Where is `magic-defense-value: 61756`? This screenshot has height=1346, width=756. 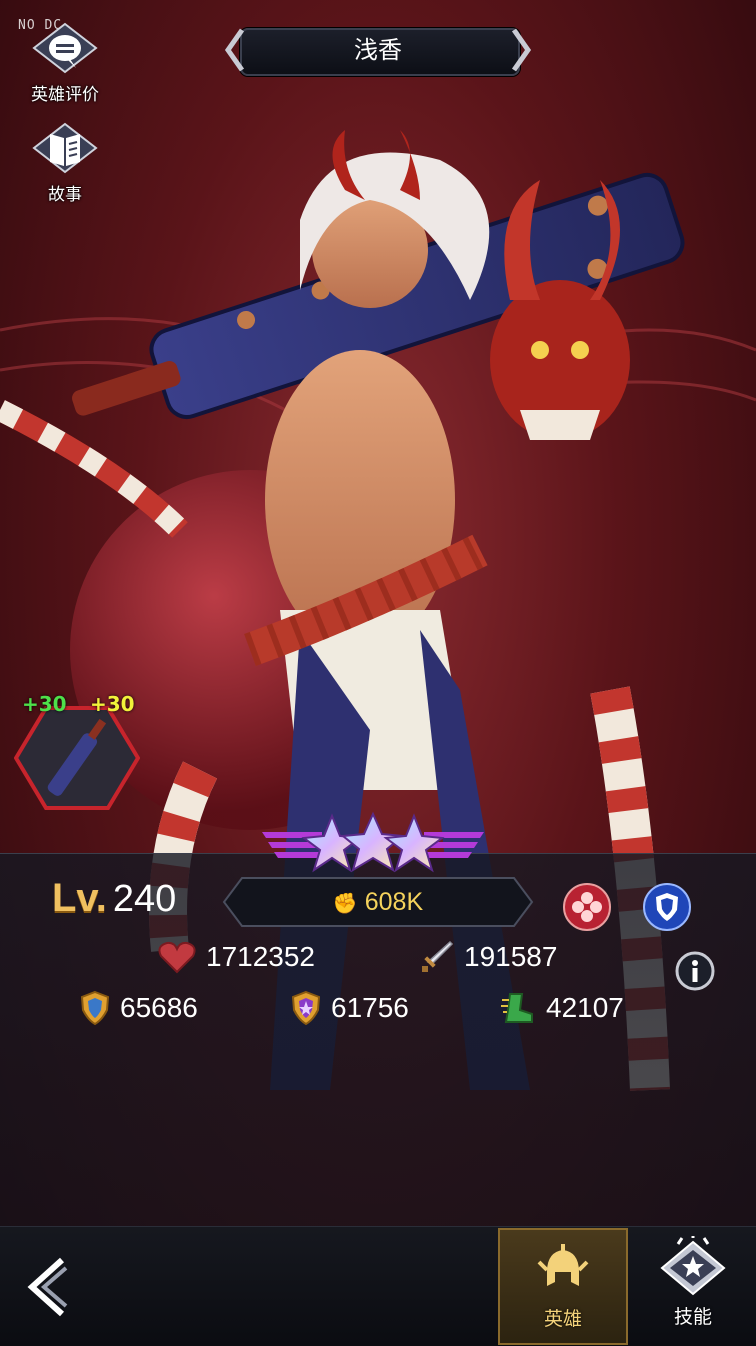 magic-defense-value: 61756 is located at coordinates (370, 1007).